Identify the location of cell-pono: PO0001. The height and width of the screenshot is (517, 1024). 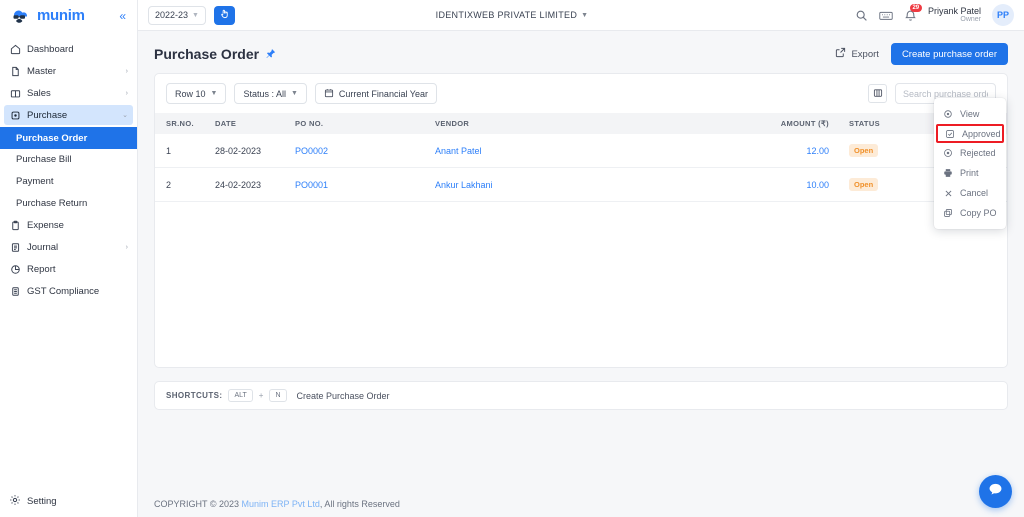
(365, 184).